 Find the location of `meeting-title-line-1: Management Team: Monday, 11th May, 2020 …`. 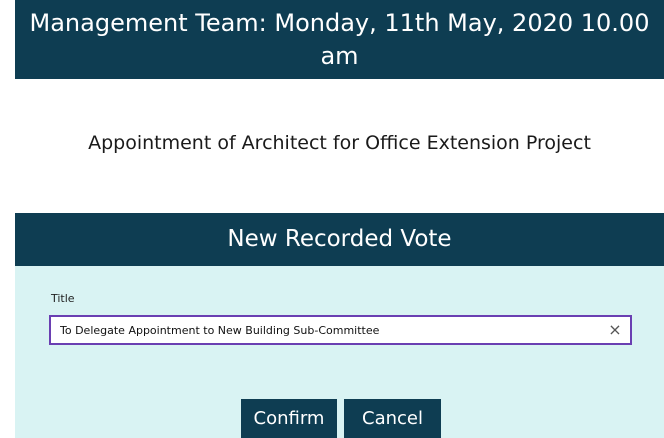

meeting-title-line-1: Management Team: Monday, 11th May, 2020 … is located at coordinates (339, 23).